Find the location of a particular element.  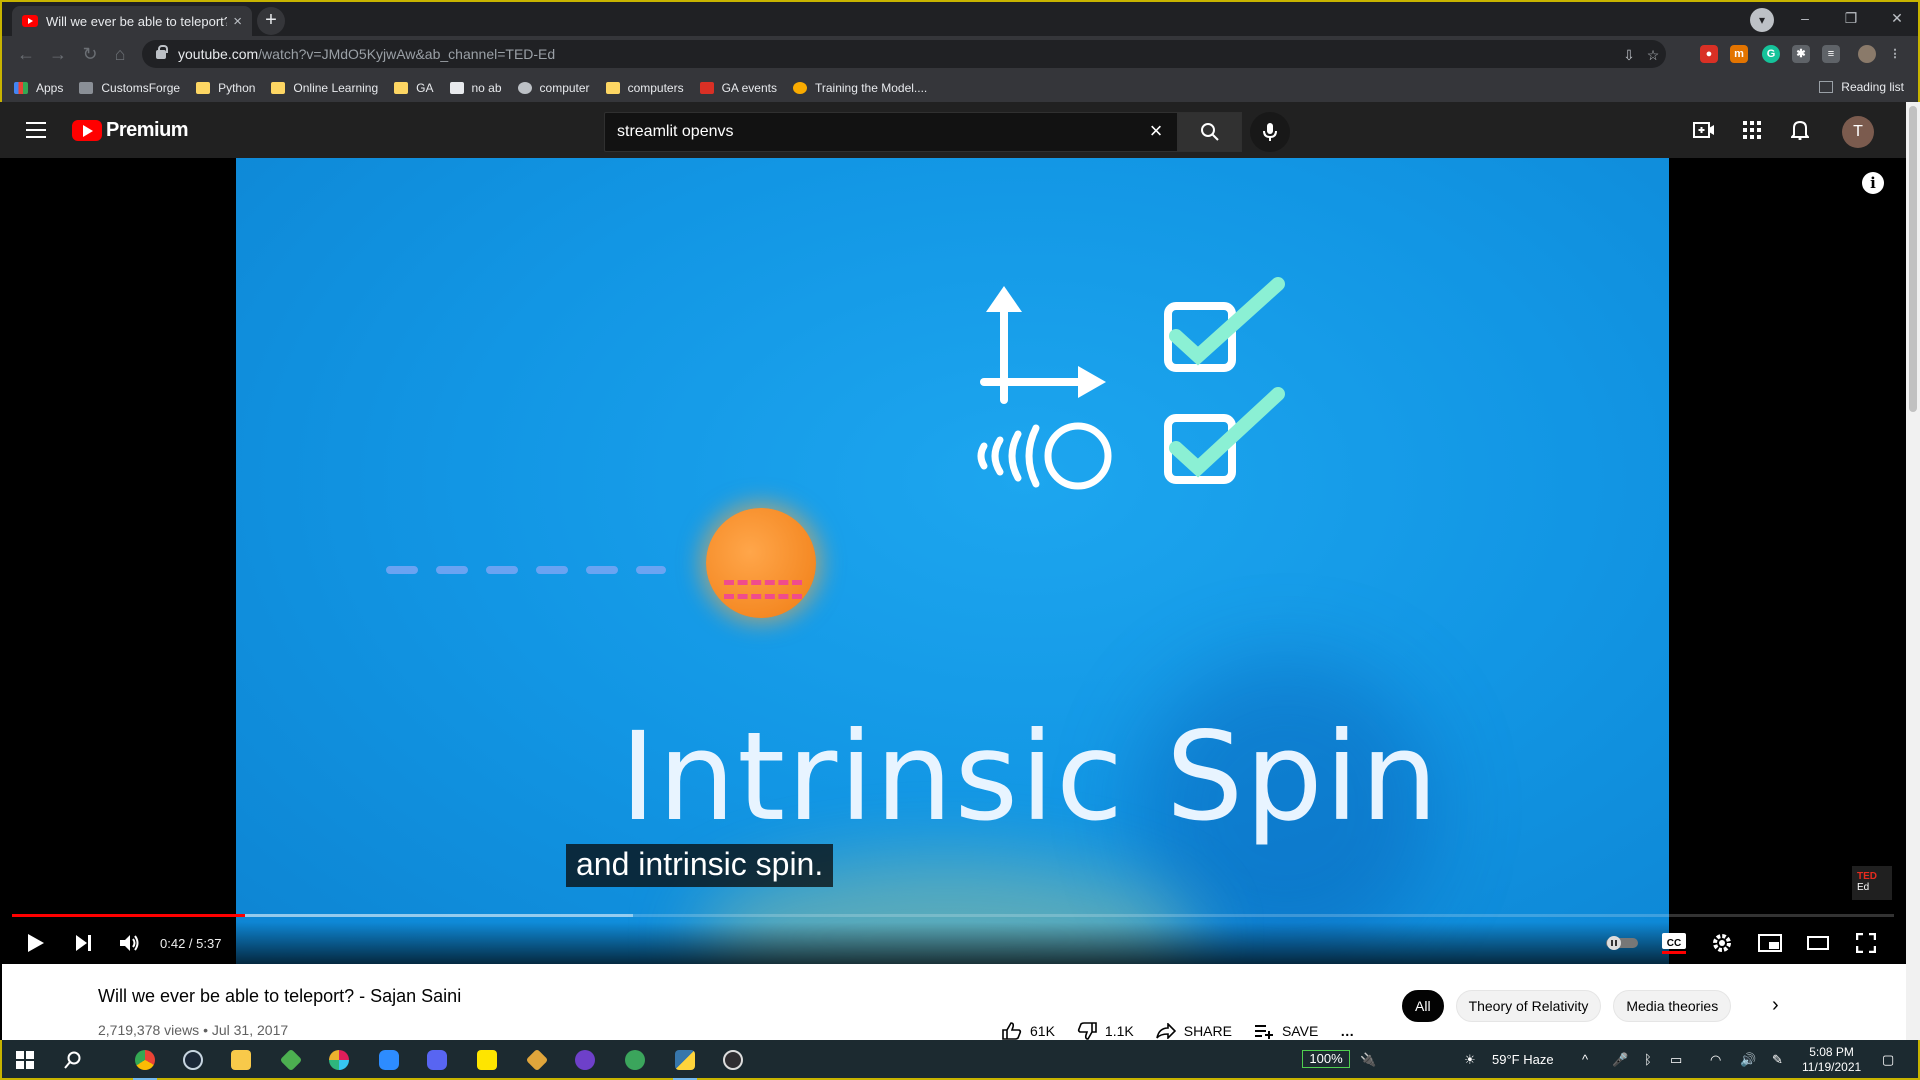

fullscreen-button is located at coordinates (1866, 943).